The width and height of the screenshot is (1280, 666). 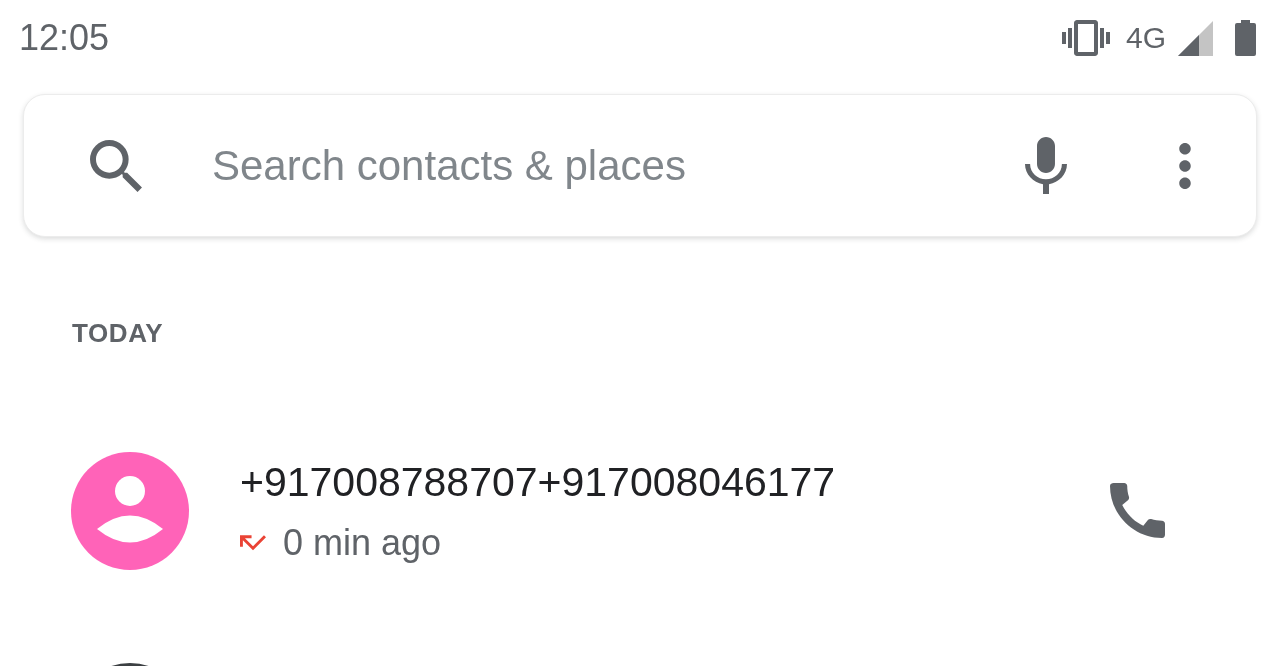 What do you see at coordinates (1145, 38) in the screenshot?
I see `network-type: 4G` at bounding box center [1145, 38].